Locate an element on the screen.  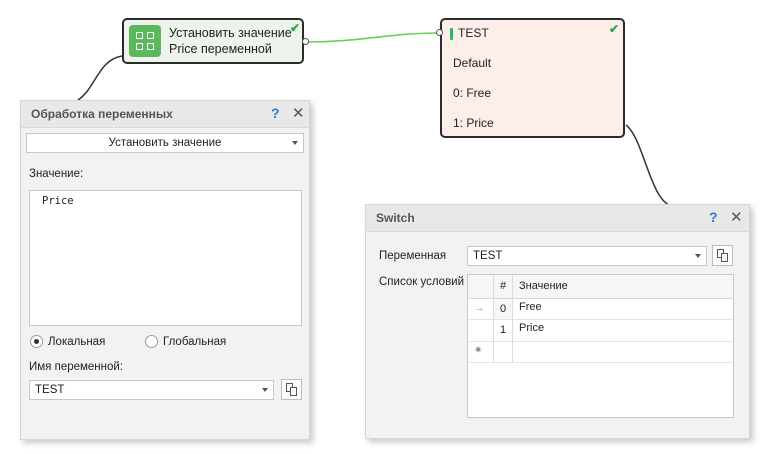
action-node-switch: TEST ✔ Default 0: Free 1: Price is located at coordinates (532, 78).